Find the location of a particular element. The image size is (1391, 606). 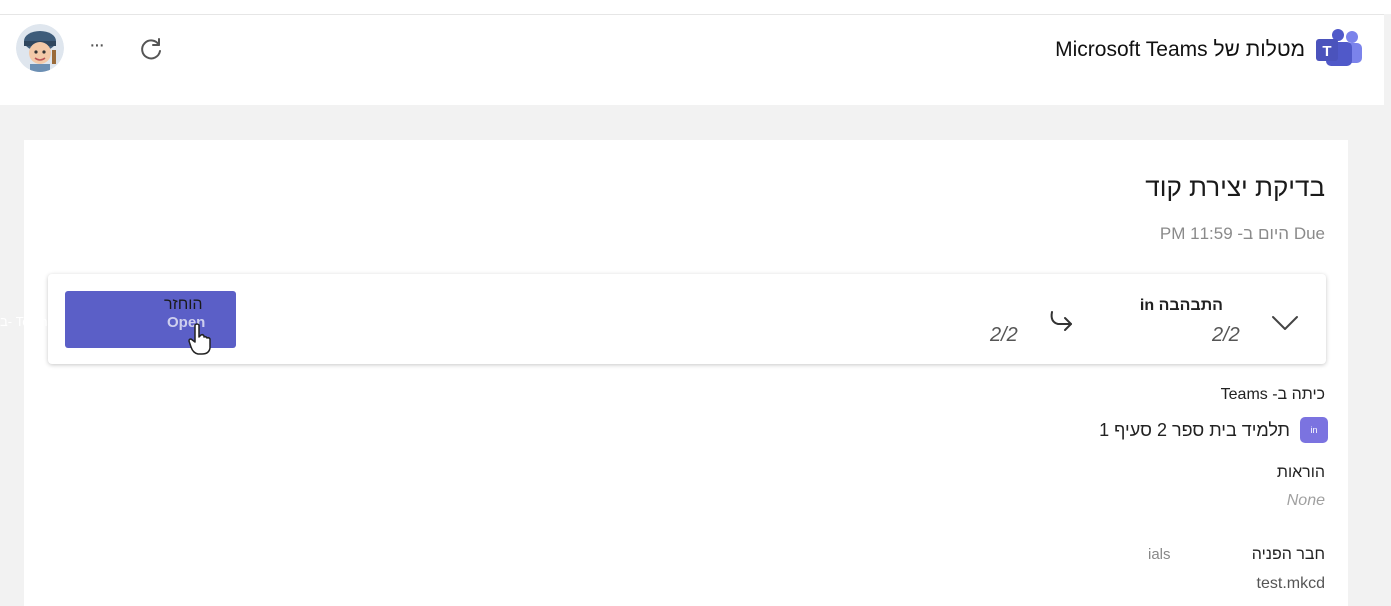

class-label: כיתה ב- Teams is located at coordinates (1272, 394).